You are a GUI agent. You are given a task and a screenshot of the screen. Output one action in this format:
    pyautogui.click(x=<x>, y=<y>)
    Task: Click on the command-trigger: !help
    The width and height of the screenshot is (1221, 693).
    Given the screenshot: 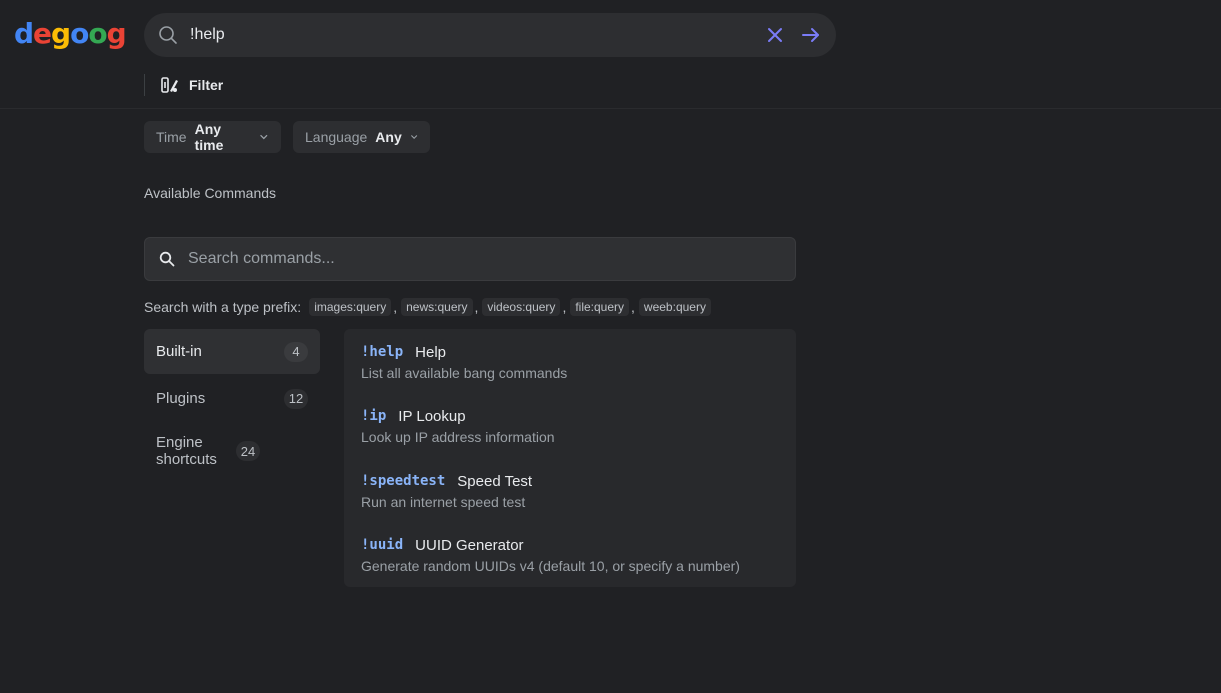 What is the action you would take?
    pyautogui.click(x=382, y=352)
    